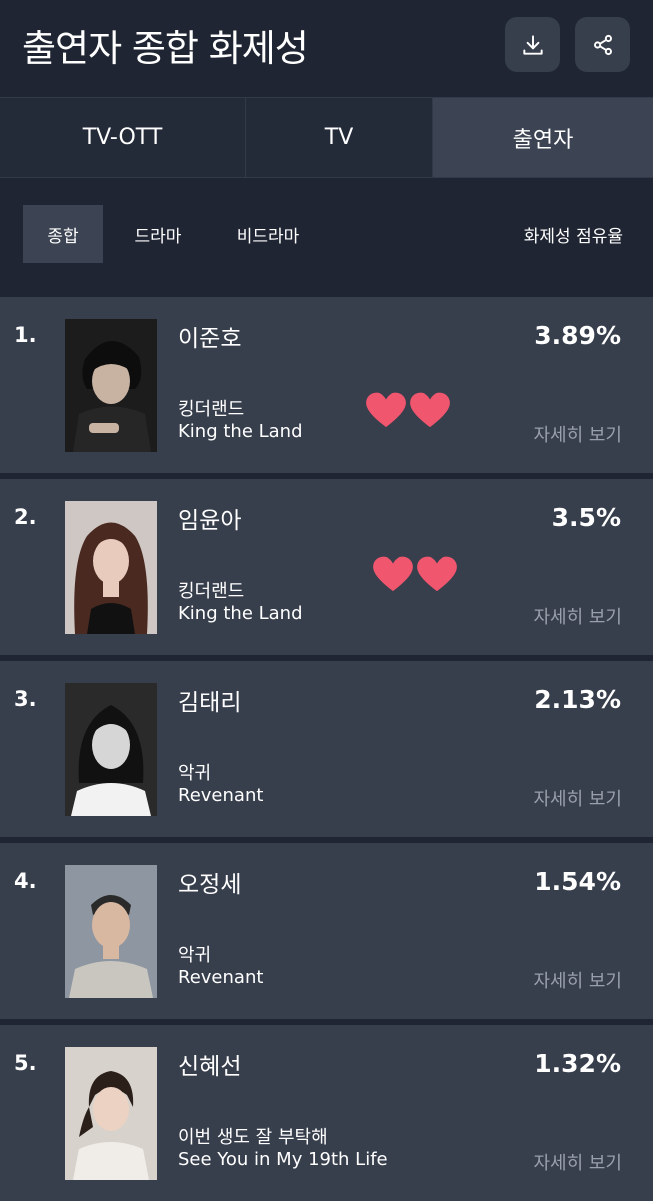 The width and height of the screenshot is (653, 1201). Describe the element at coordinates (326, 48) in the screenshot. I see `app-header: 출연자 종합 화제성` at that location.